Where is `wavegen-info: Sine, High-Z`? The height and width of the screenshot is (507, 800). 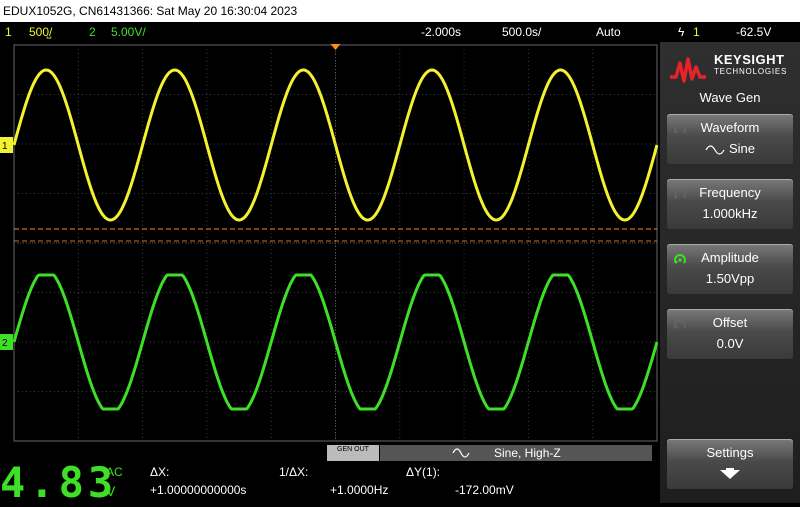 wavegen-info: Sine, High-Z is located at coordinates (516, 453).